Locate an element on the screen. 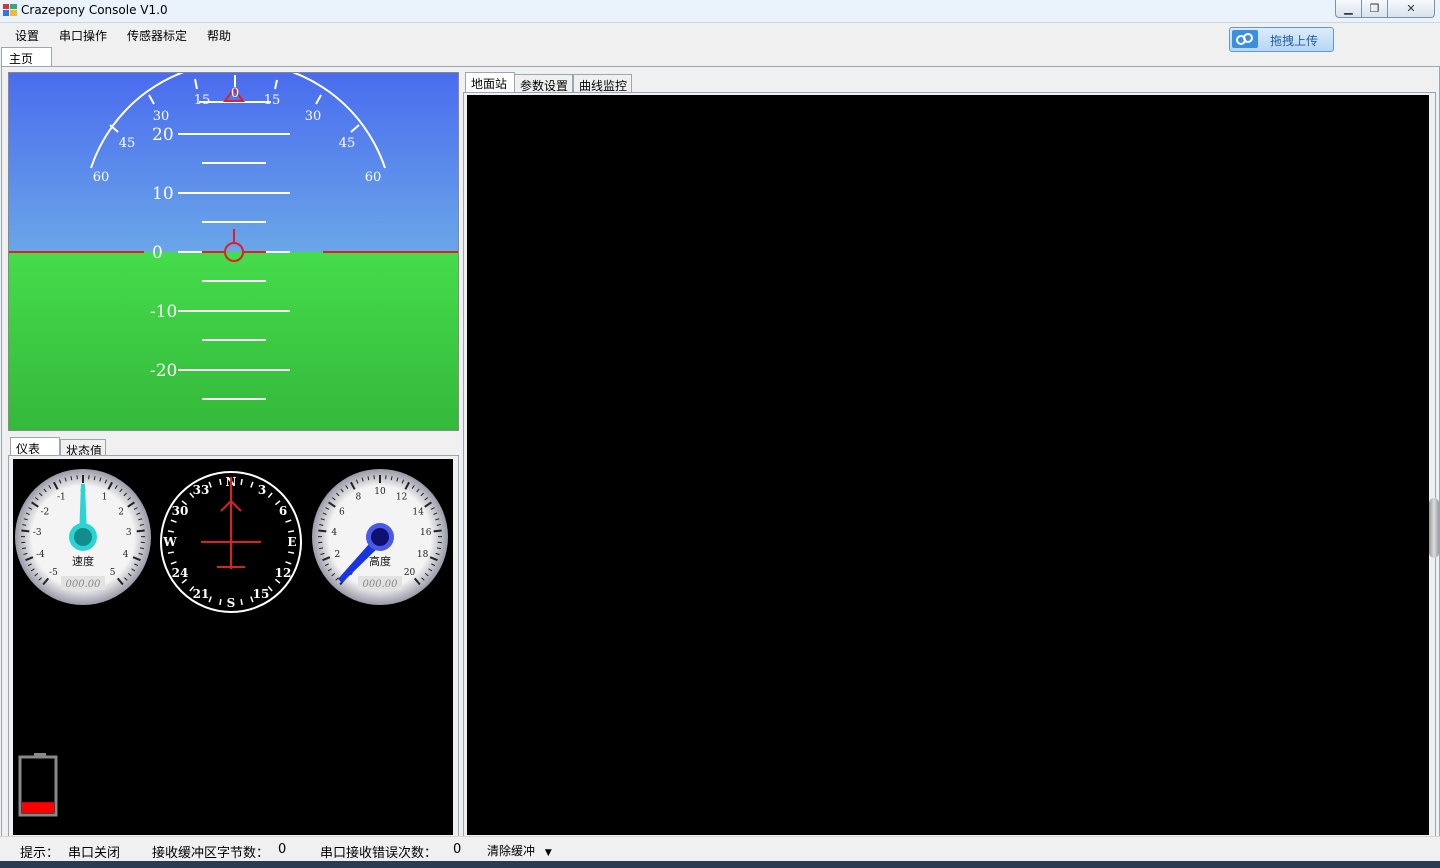  maximize-button: ❐ is located at coordinates (1374, 9).